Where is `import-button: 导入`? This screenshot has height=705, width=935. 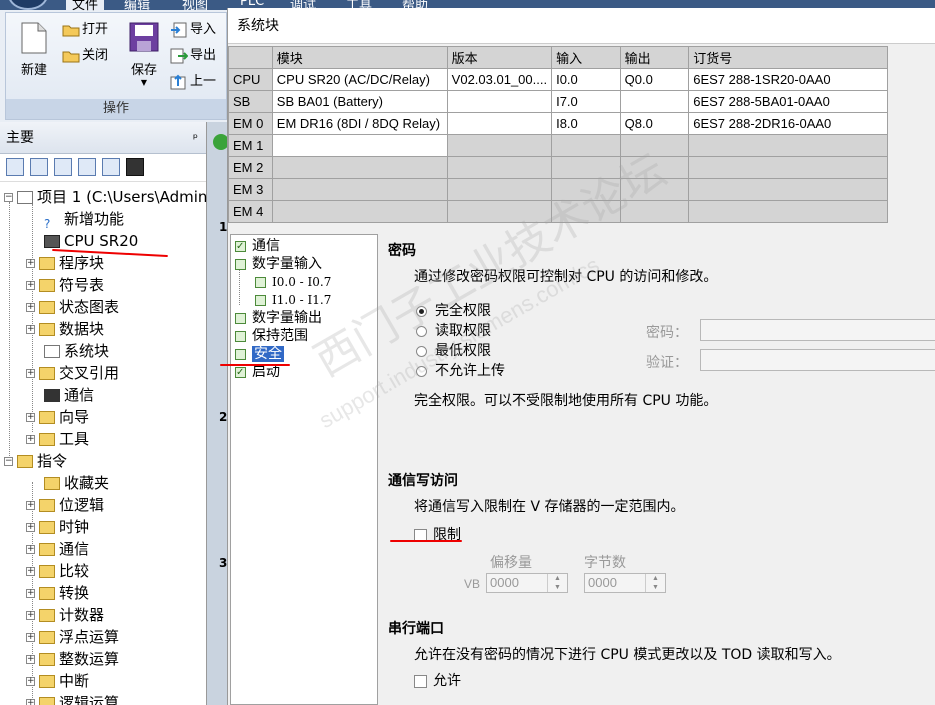 import-button: 导入 is located at coordinates (193, 30).